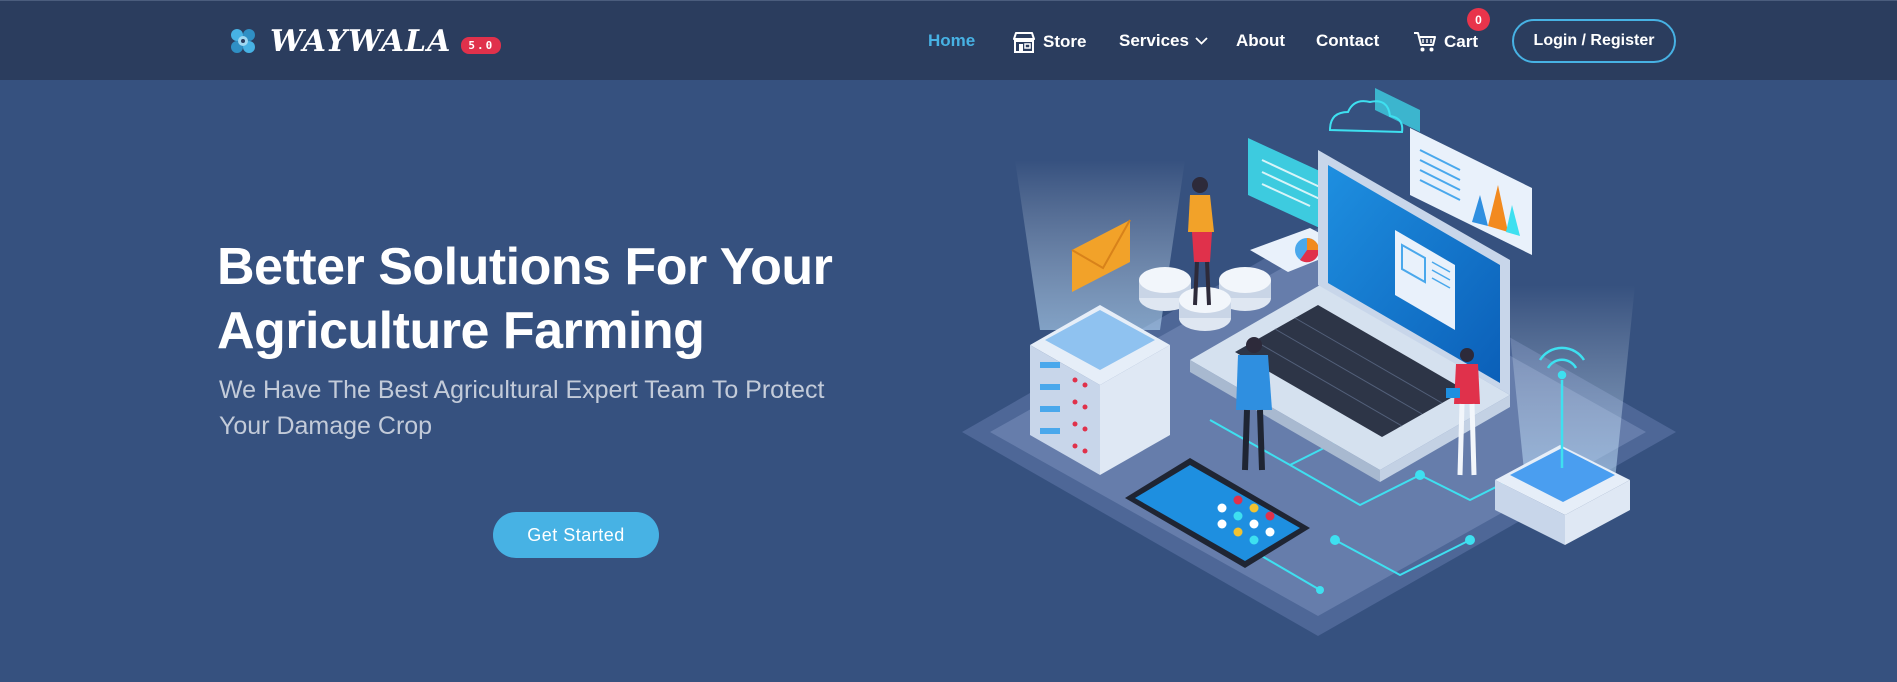 The image size is (1897, 682). I want to click on nav-home-label: Home, so click(952, 40).